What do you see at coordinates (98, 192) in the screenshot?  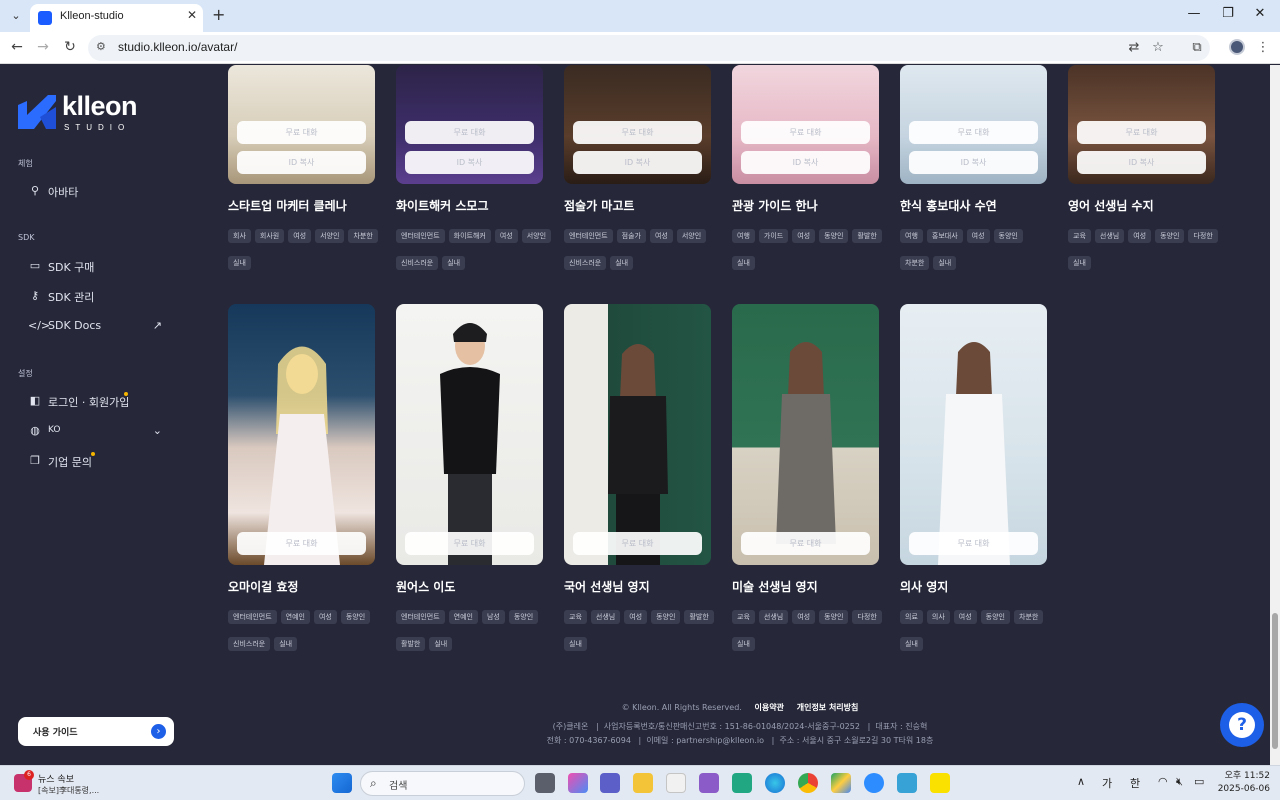 I see `sidebar-item-avatar: ⚲ 아바타` at bounding box center [98, 192].